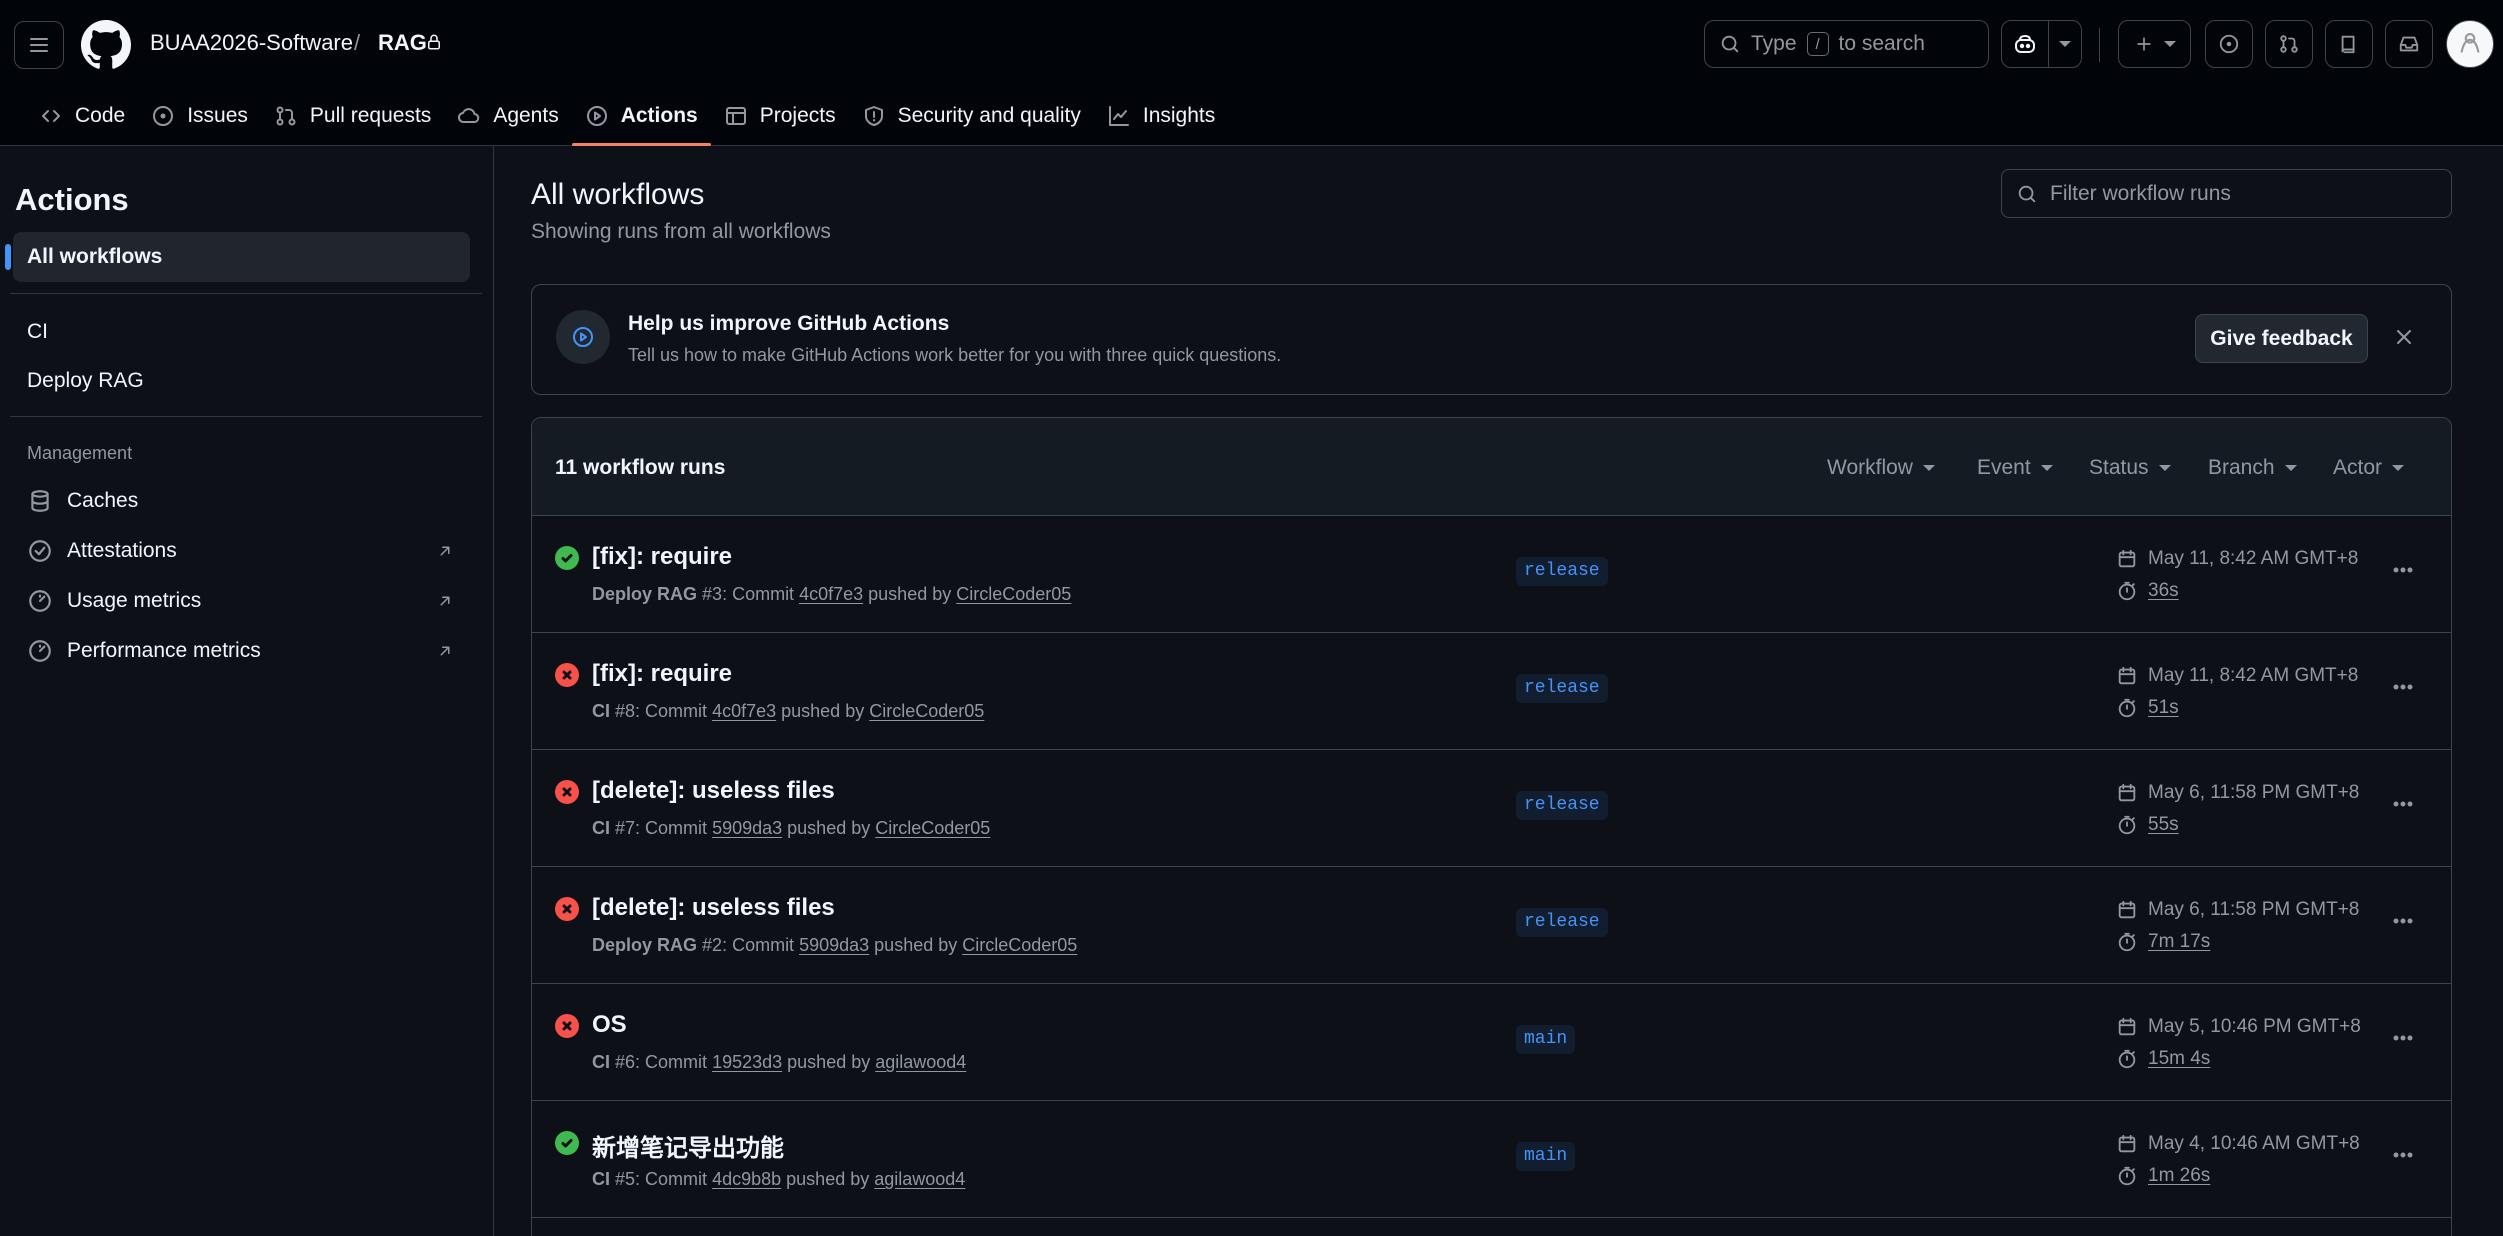 The height and width of the screenshot is (1236, 2503). Describe the element at coordinates (2369, 468) in the screenshot. I see `filter-actor-dropdown: Actor` at that location.